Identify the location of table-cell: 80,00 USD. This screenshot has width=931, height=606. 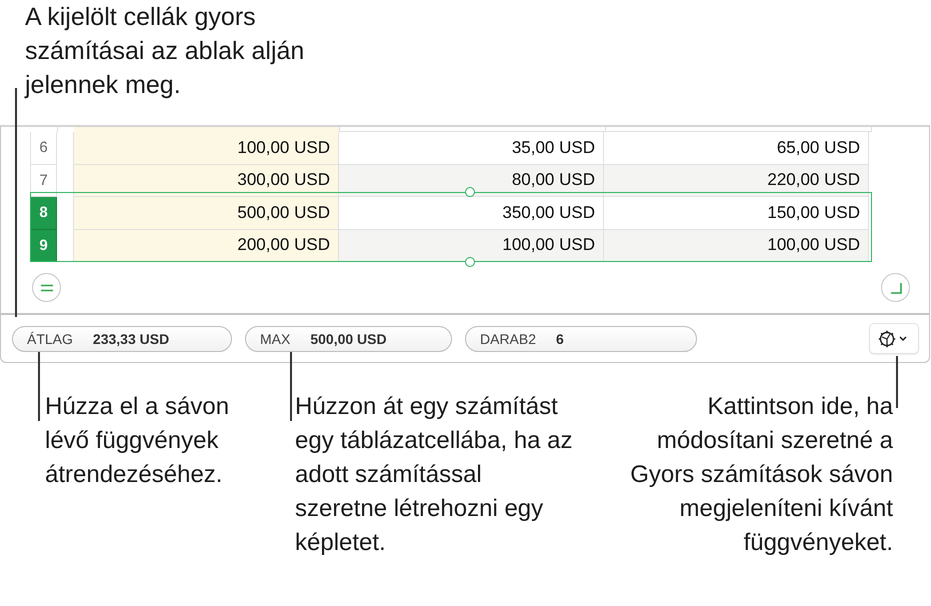
(471, 180).